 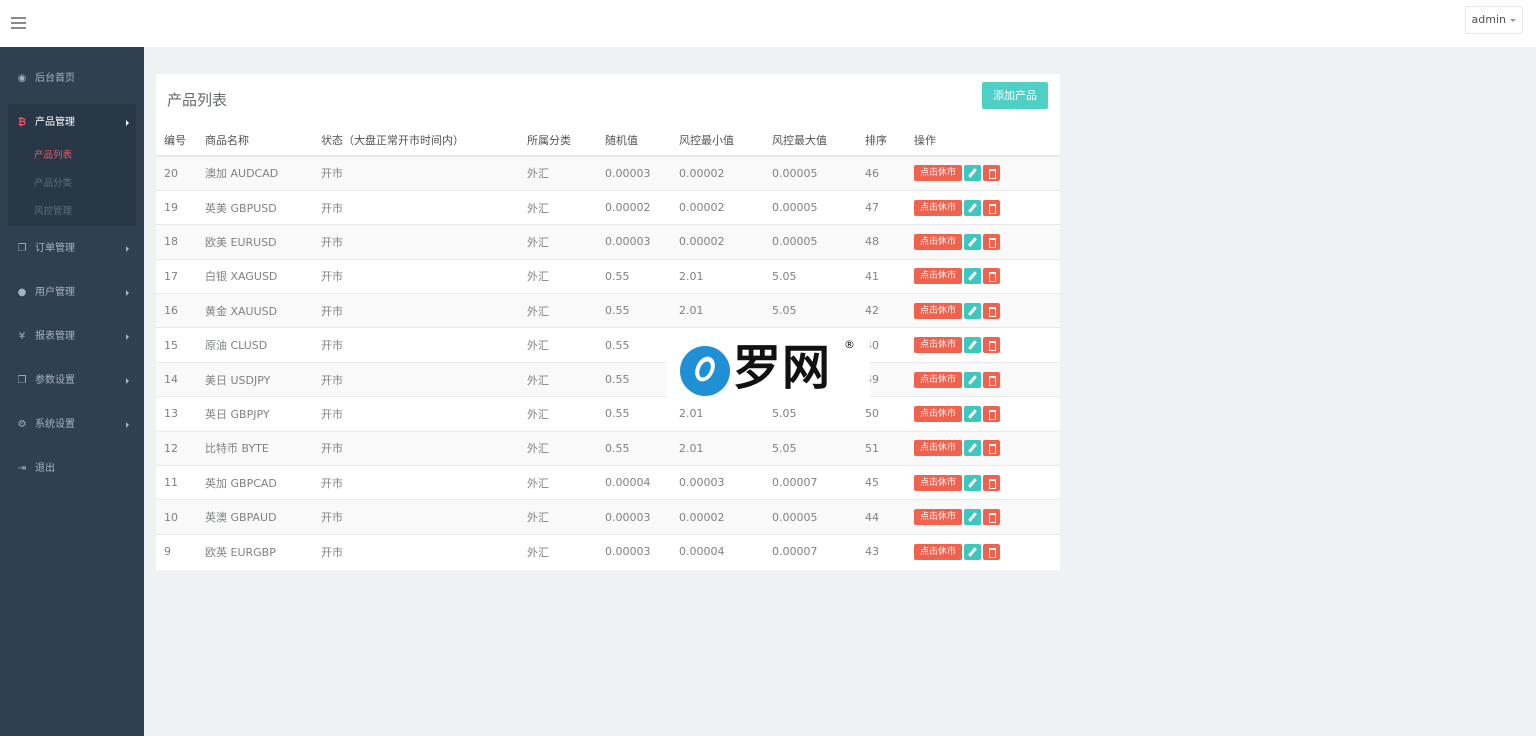 I want to click on column-header: 状态（大盘正常开市时间内）, so click(x=424, y=141).